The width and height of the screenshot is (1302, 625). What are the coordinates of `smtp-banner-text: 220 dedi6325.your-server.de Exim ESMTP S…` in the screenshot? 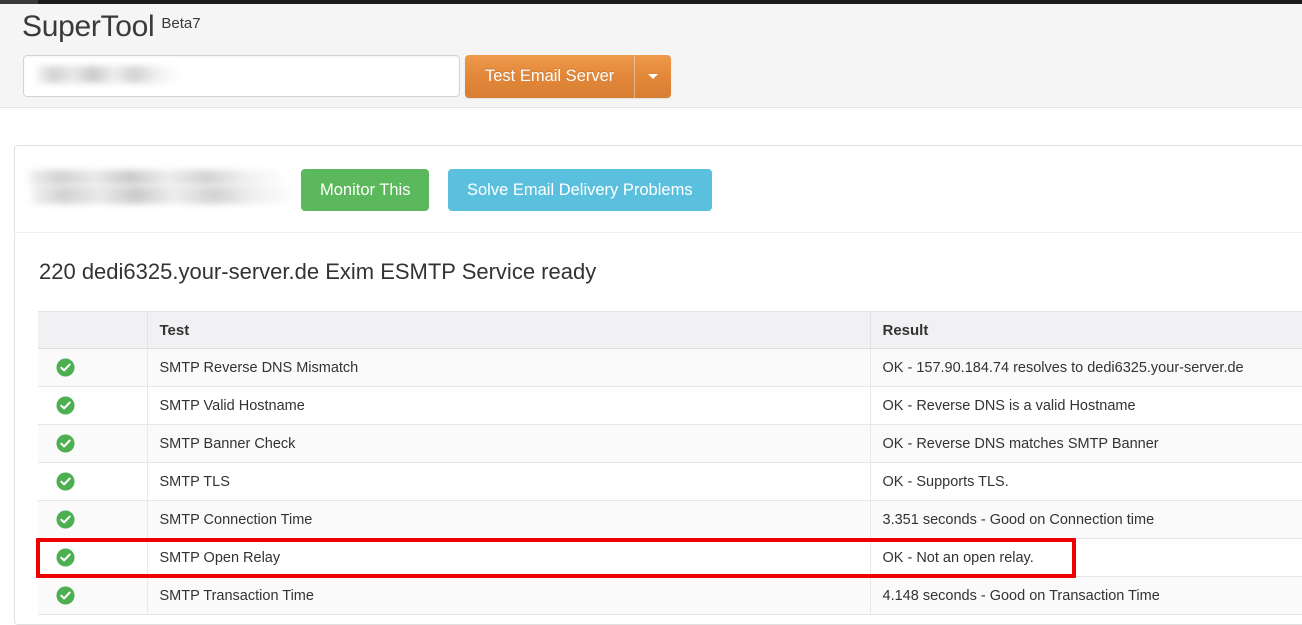 It's located at (318, 271).